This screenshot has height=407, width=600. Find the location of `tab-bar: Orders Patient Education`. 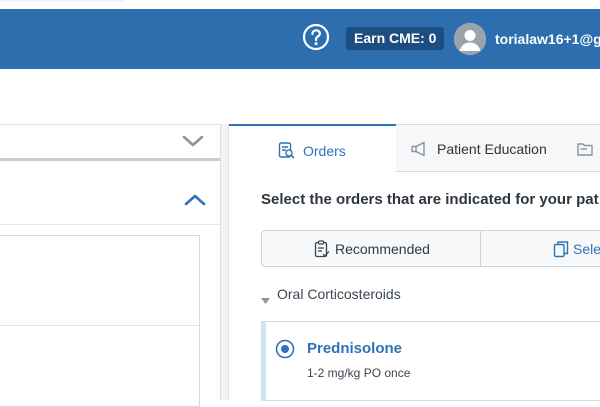

tab-bar: Orders Patient Education is located at coordinates (414, 148).